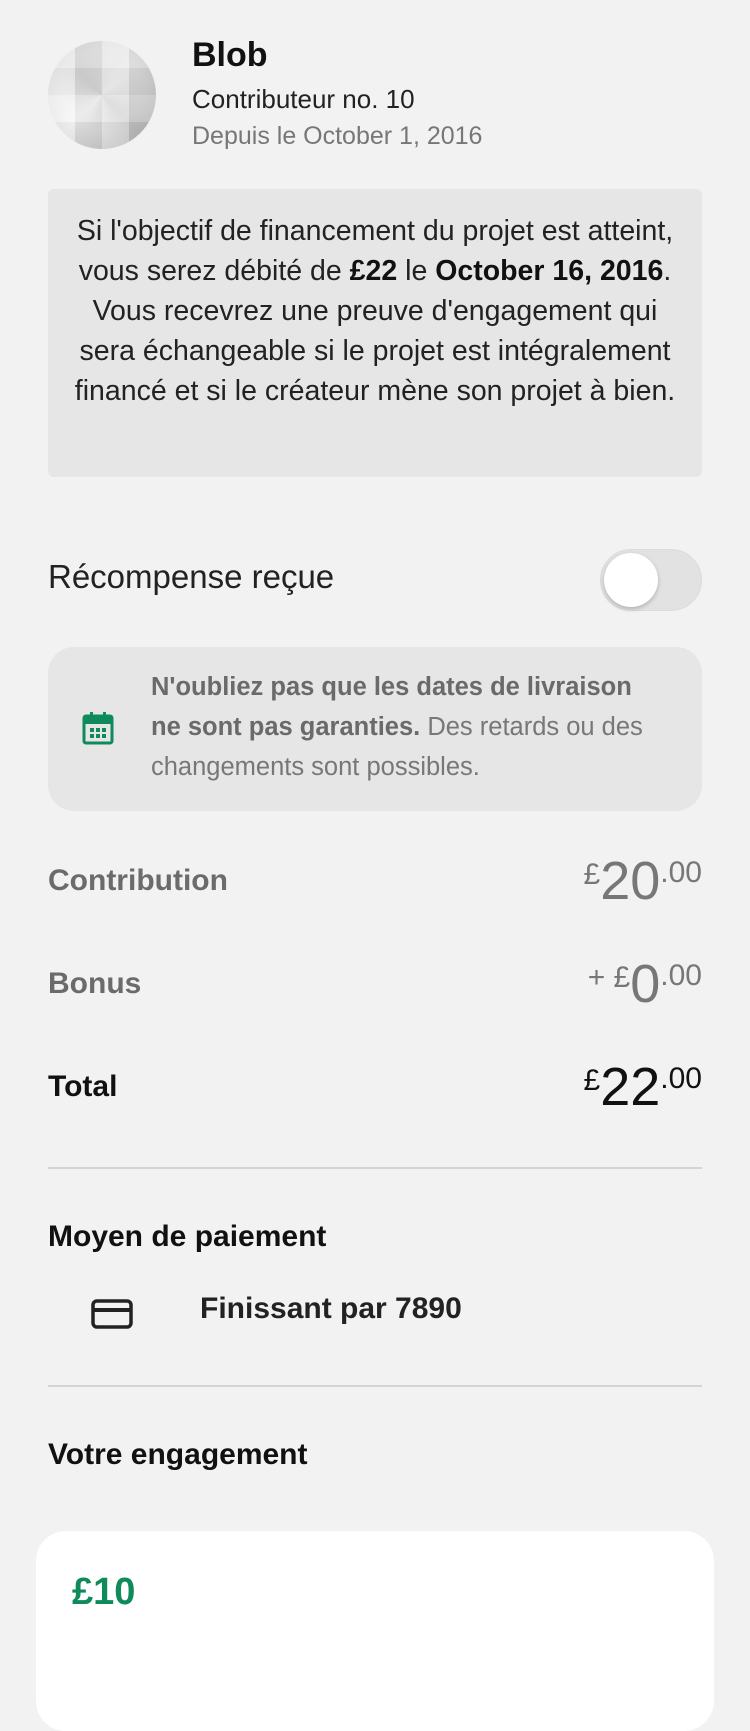 This screenshot has height=1731, width=750. Describe the element at coordinates (187, 1236) in the screenshot. I see `payment-method-title: Moyen de paiement` at that location.